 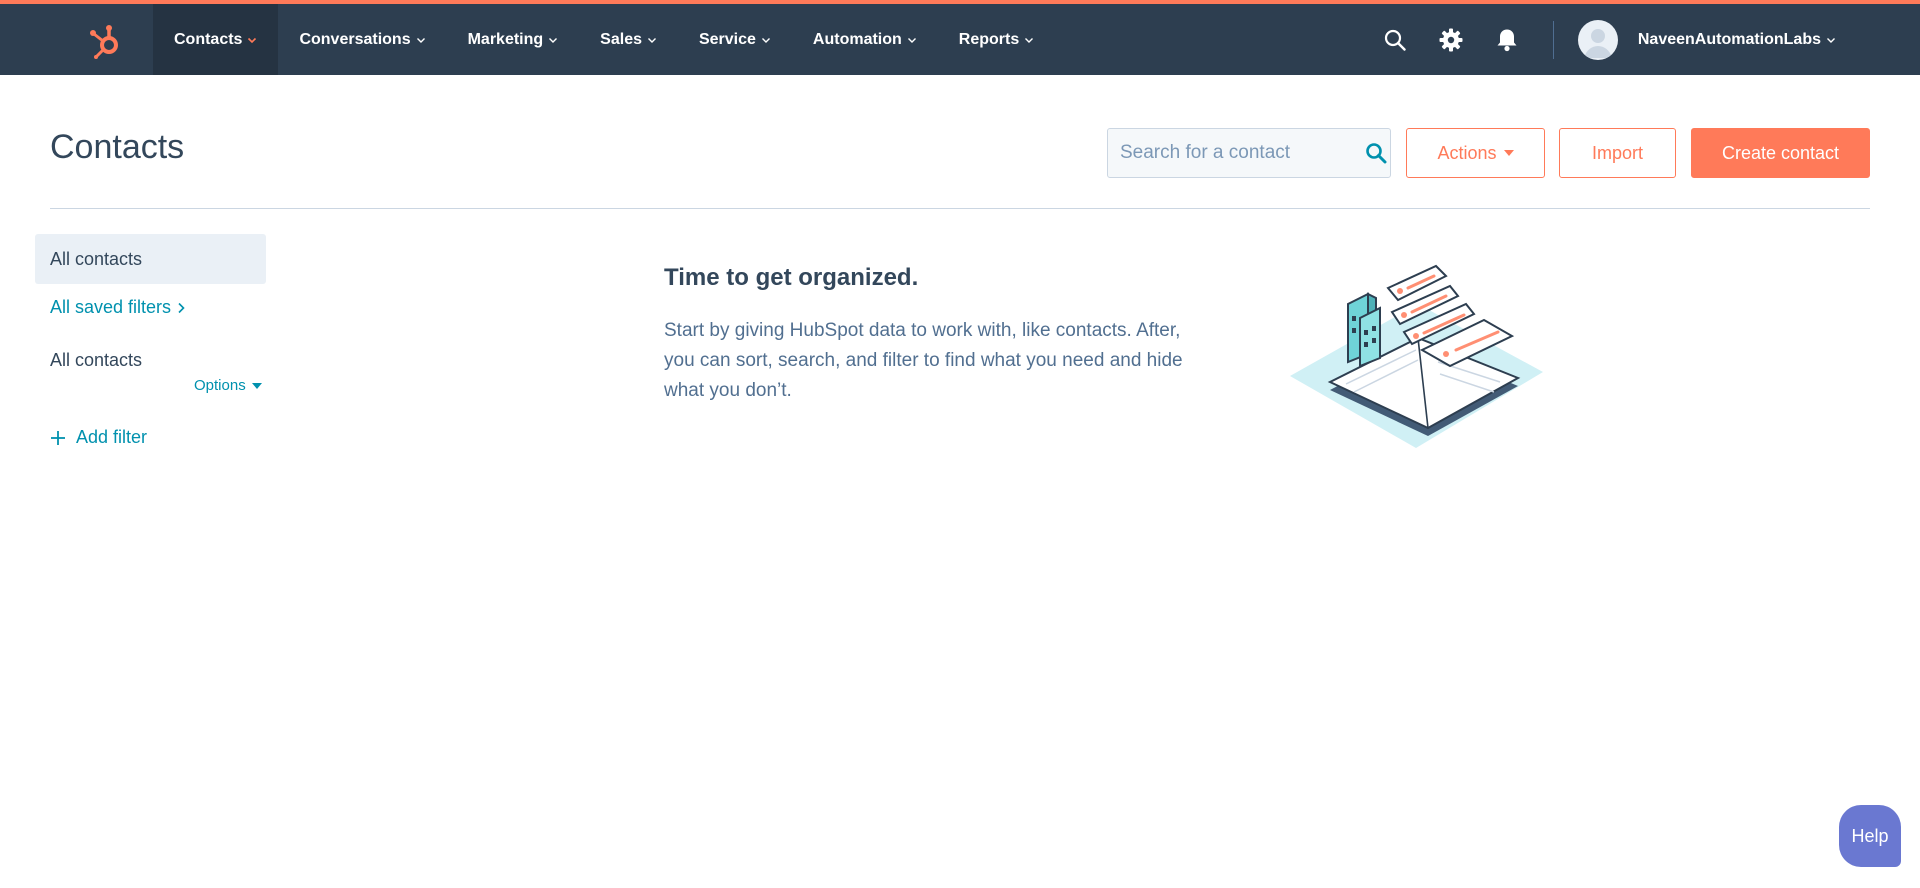 I want to click on options-label: Options, so click(x=220, y=385).